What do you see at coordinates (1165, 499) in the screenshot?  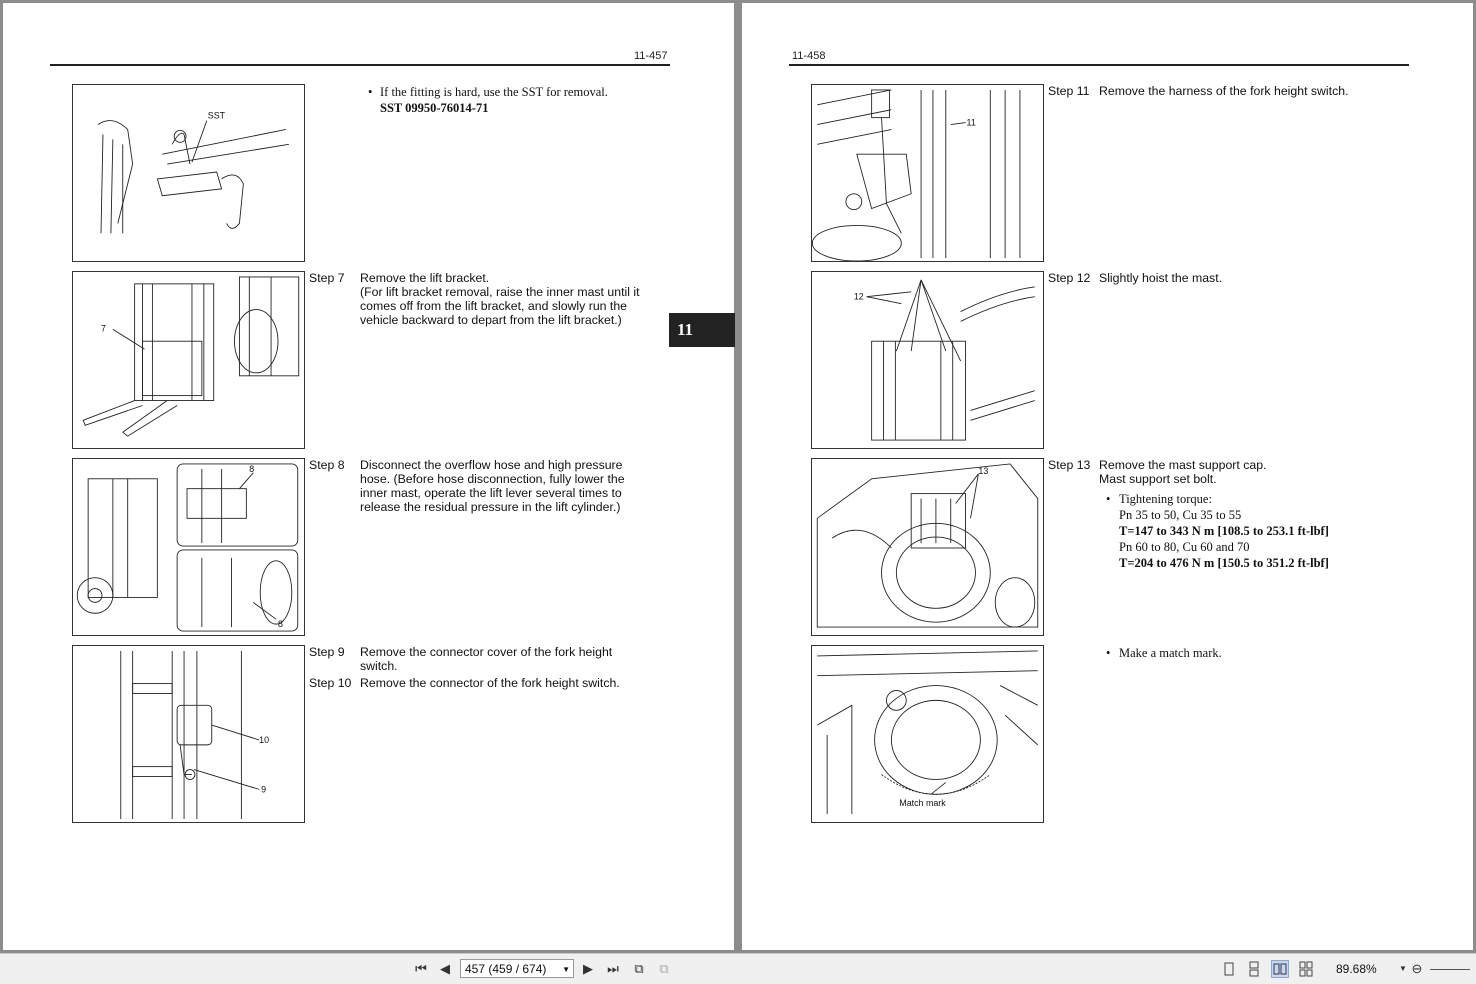 I see `torque-label: Tightening torque:` at bounding box center [1165, 499].